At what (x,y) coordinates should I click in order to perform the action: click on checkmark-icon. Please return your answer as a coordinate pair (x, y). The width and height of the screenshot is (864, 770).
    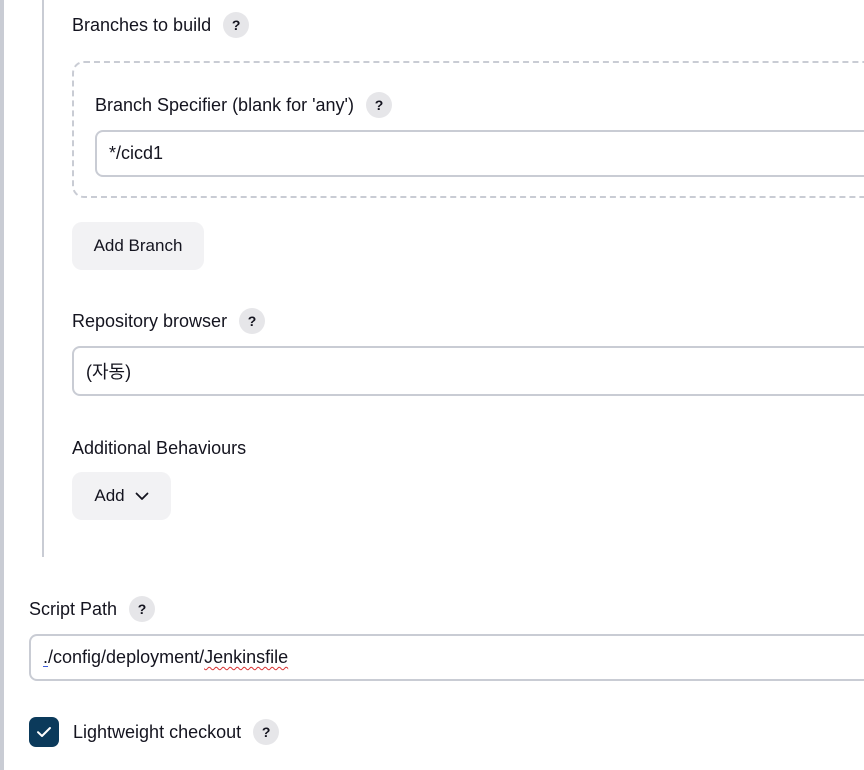
    Looking at the image, I should click on (44, 732).